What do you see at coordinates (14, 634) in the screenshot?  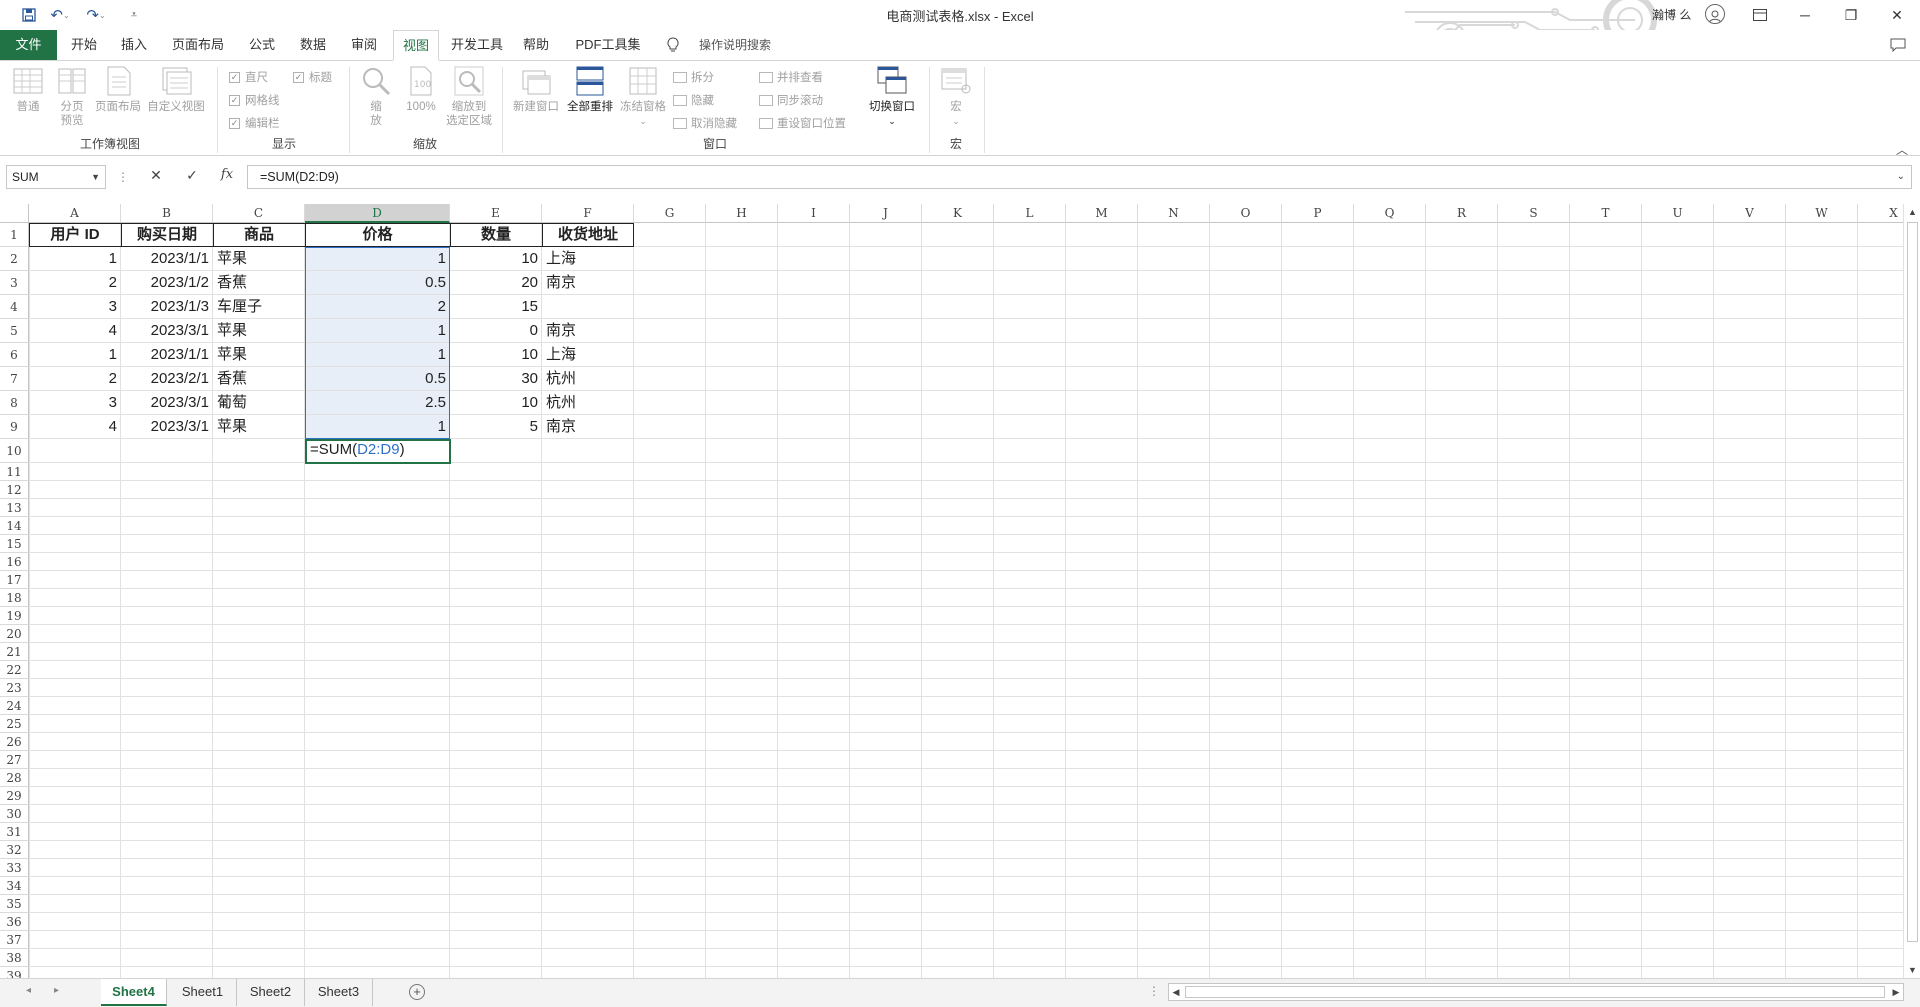 I see `row-header: 20` at bounding box center [14, 634].